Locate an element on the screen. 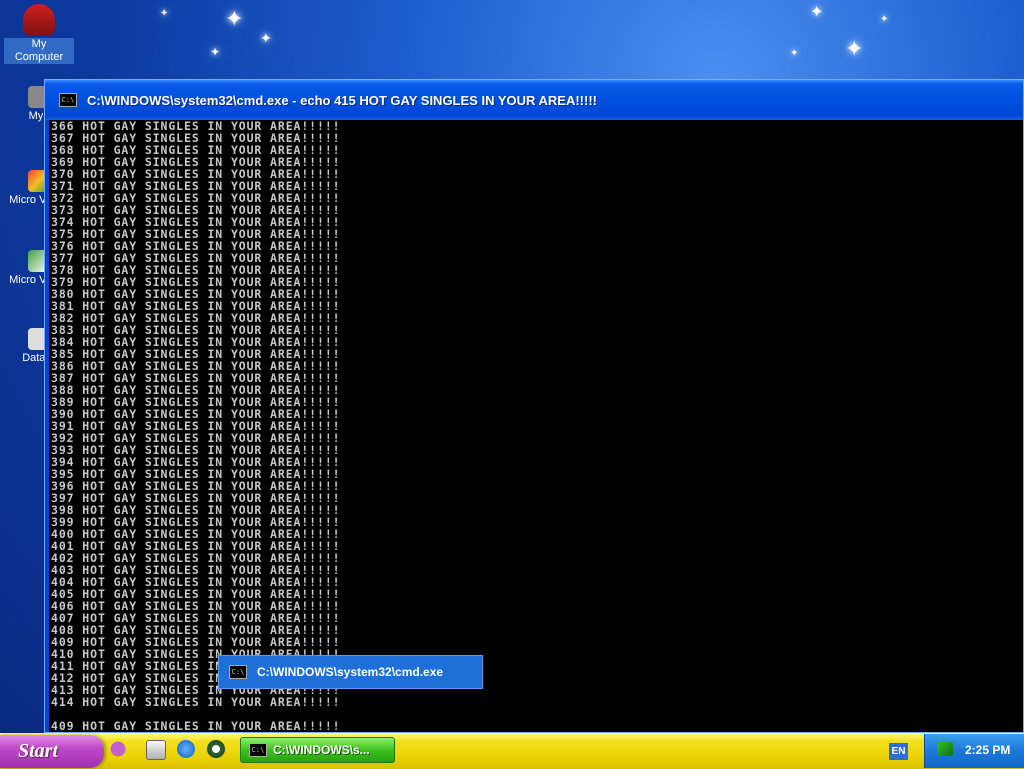  console-line: 414 HOT GAY SINGLES IN YOUR AREA!!!!! is located at coordinates (196, 702).